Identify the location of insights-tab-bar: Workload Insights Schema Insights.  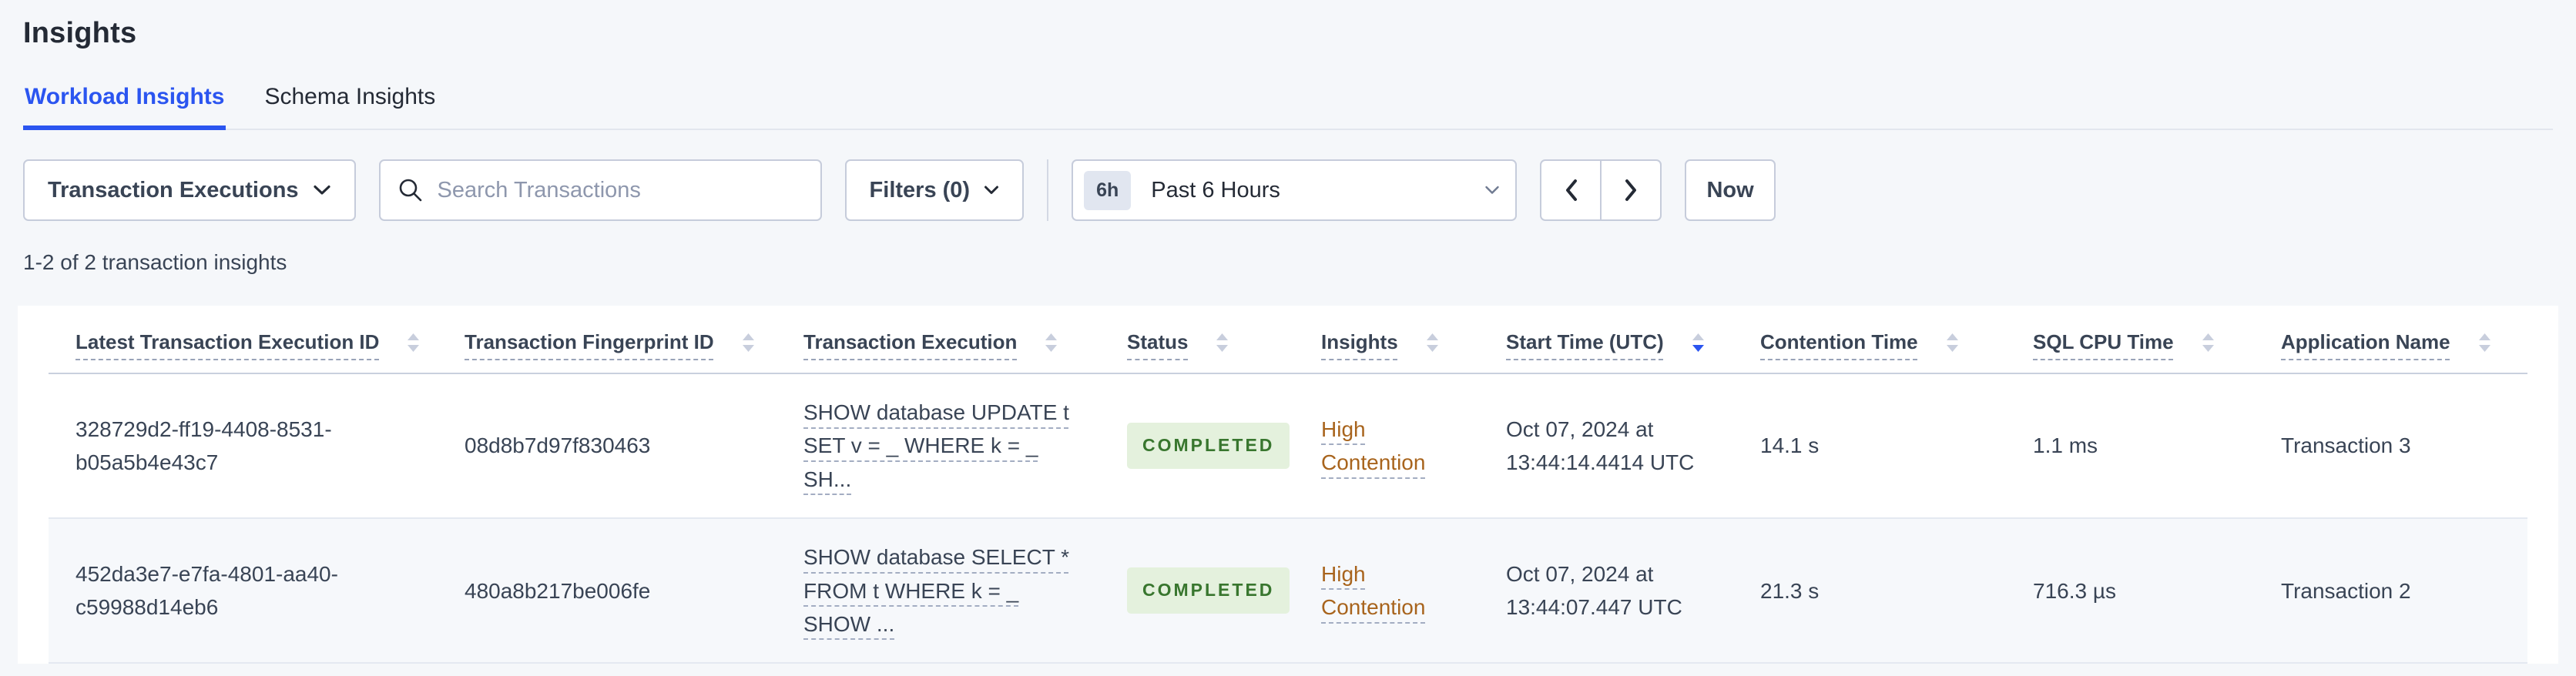
(1288, 107).